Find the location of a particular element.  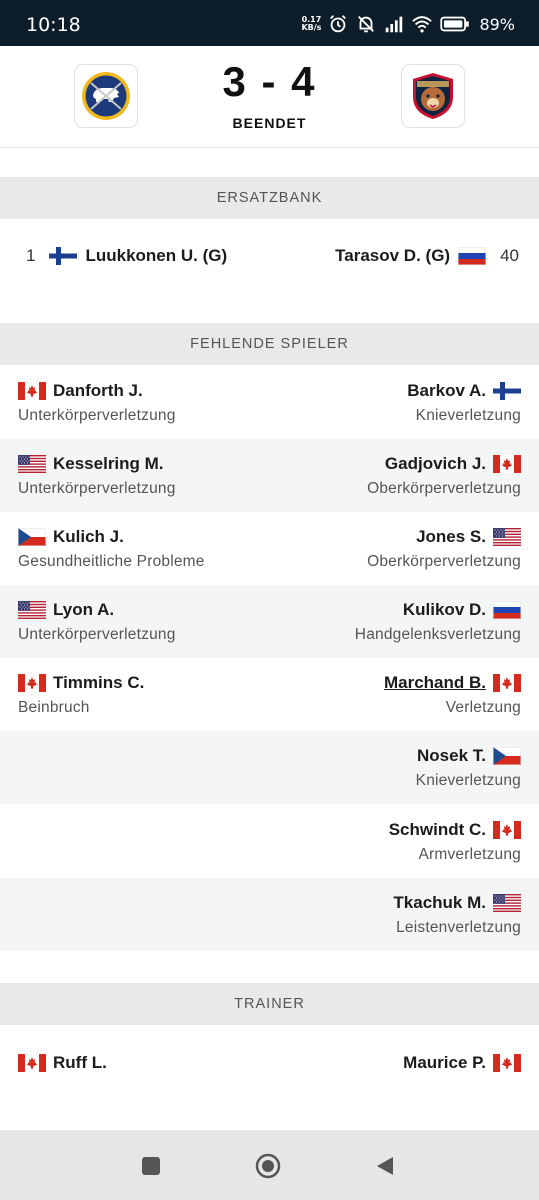

coach-name: Ruff L. is located at coordinates (80, 1062).